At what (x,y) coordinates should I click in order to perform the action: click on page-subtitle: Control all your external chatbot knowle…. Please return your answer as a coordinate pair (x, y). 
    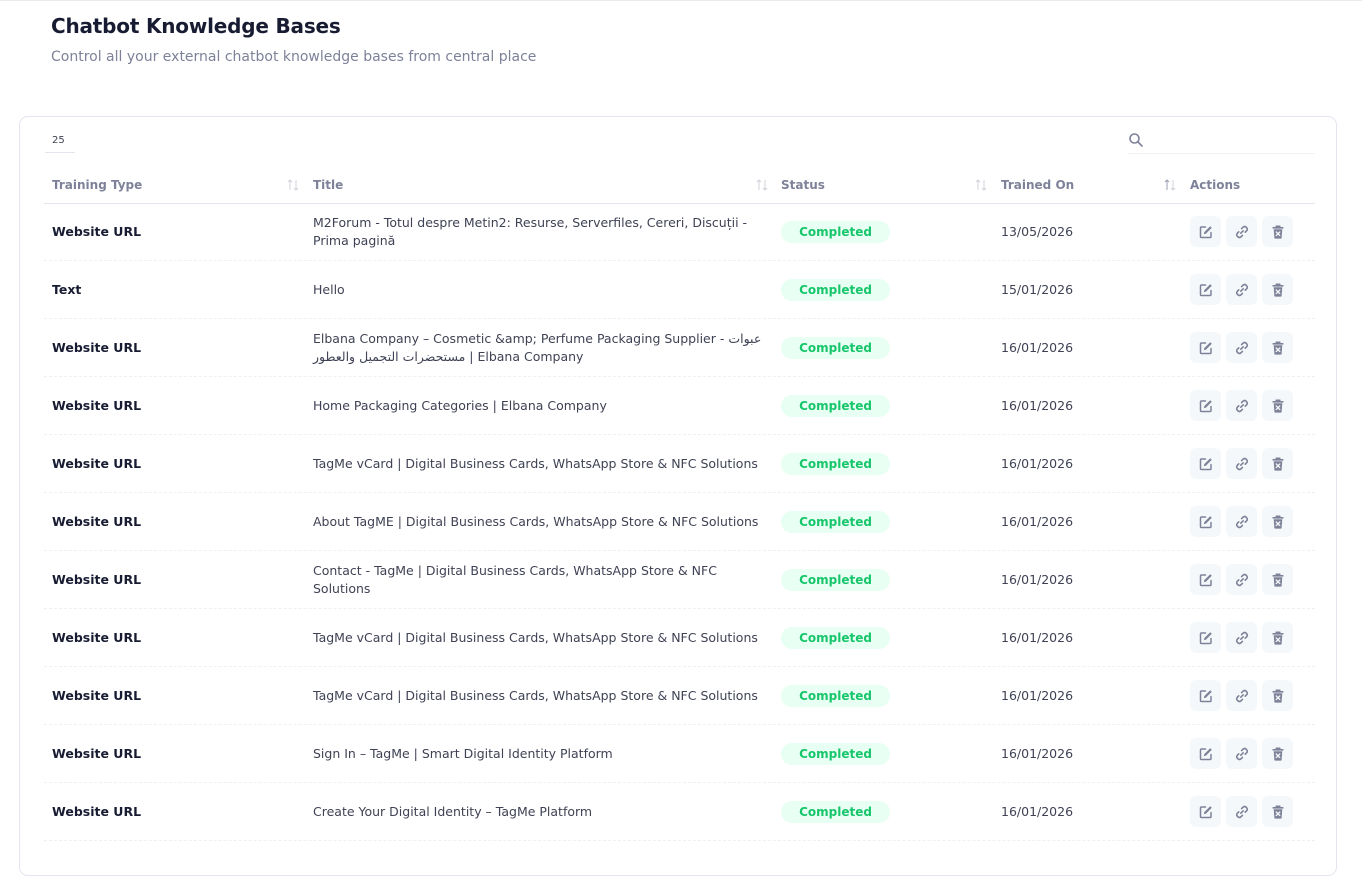
    Looking at the image, I should click on (294, 57).